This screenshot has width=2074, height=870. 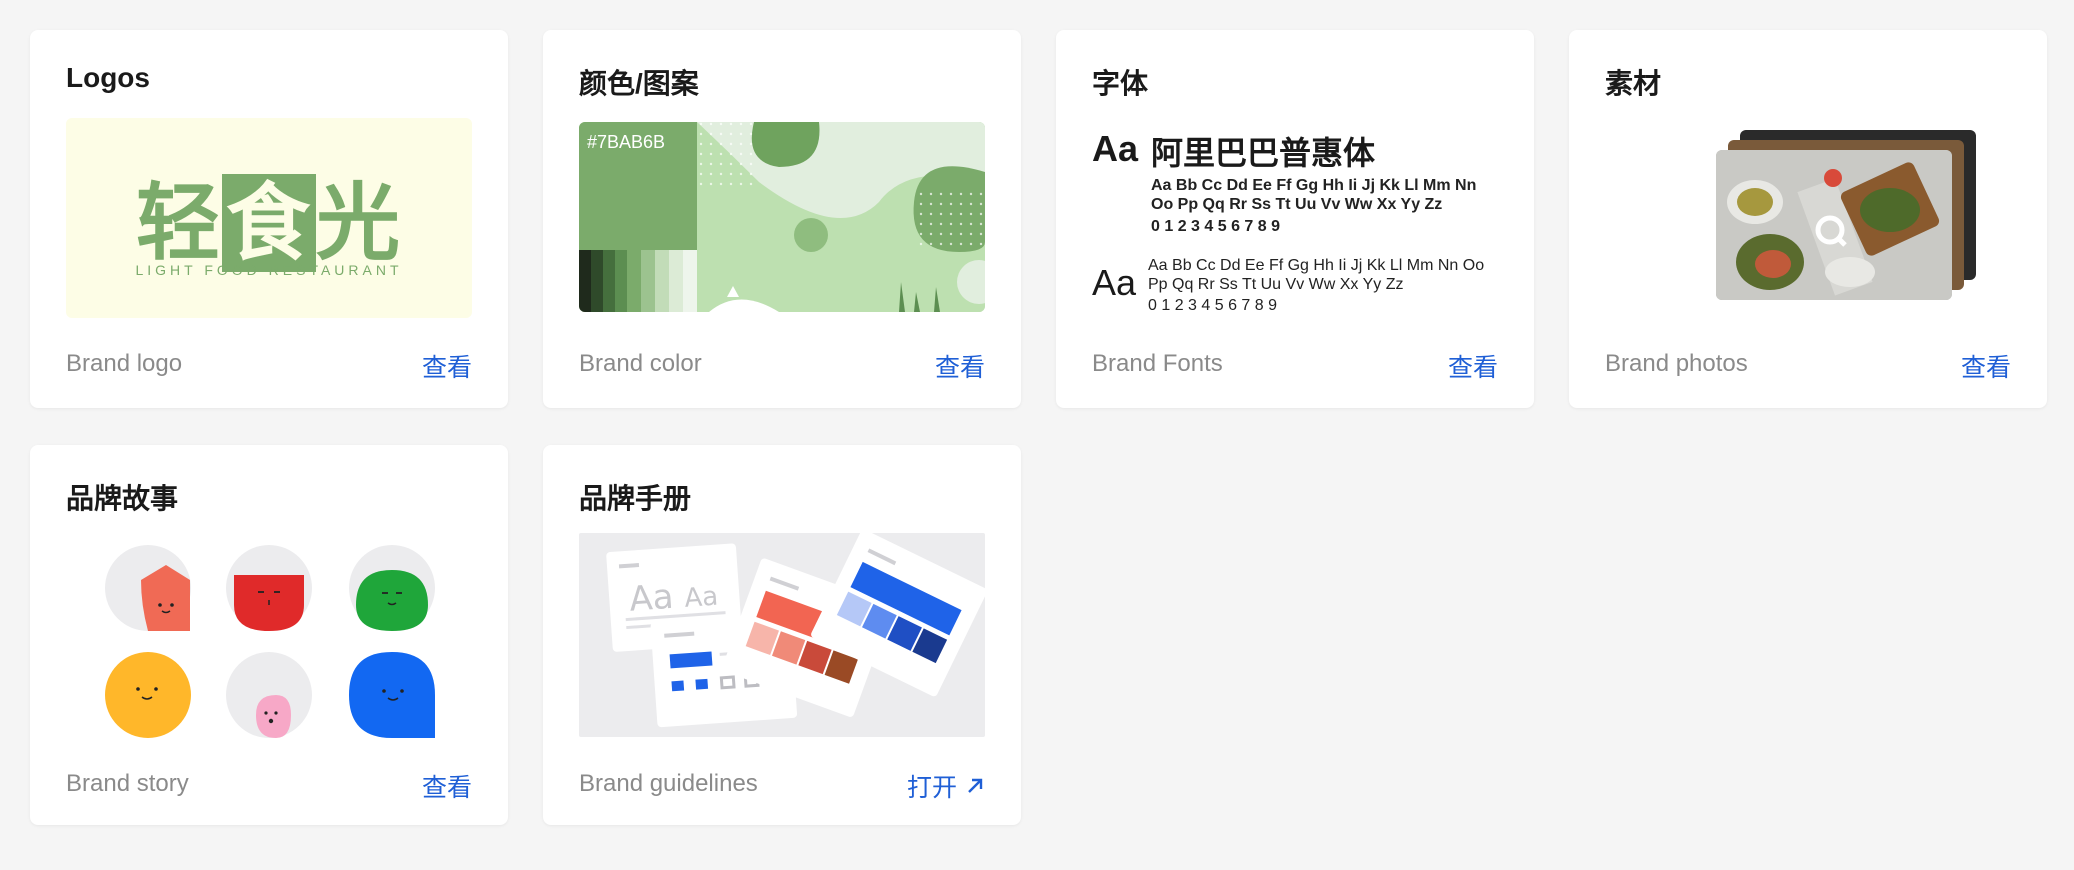 I want to click on logo-tagline: LIGHT FOOD RESTAURANT, so click(x=269, y=270).